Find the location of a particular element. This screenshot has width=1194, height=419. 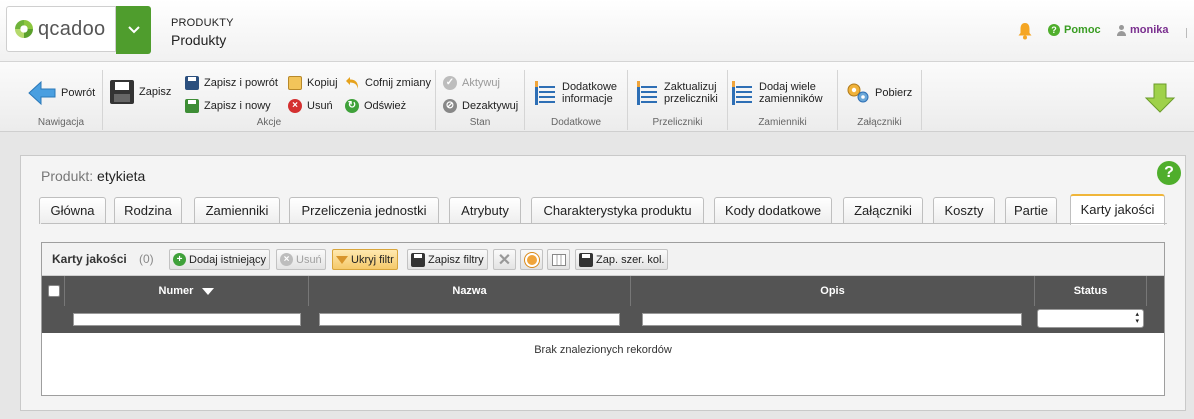

add-many-substitutes-button: Dodaj wiele zamienników is located at coordinates (777, 93).